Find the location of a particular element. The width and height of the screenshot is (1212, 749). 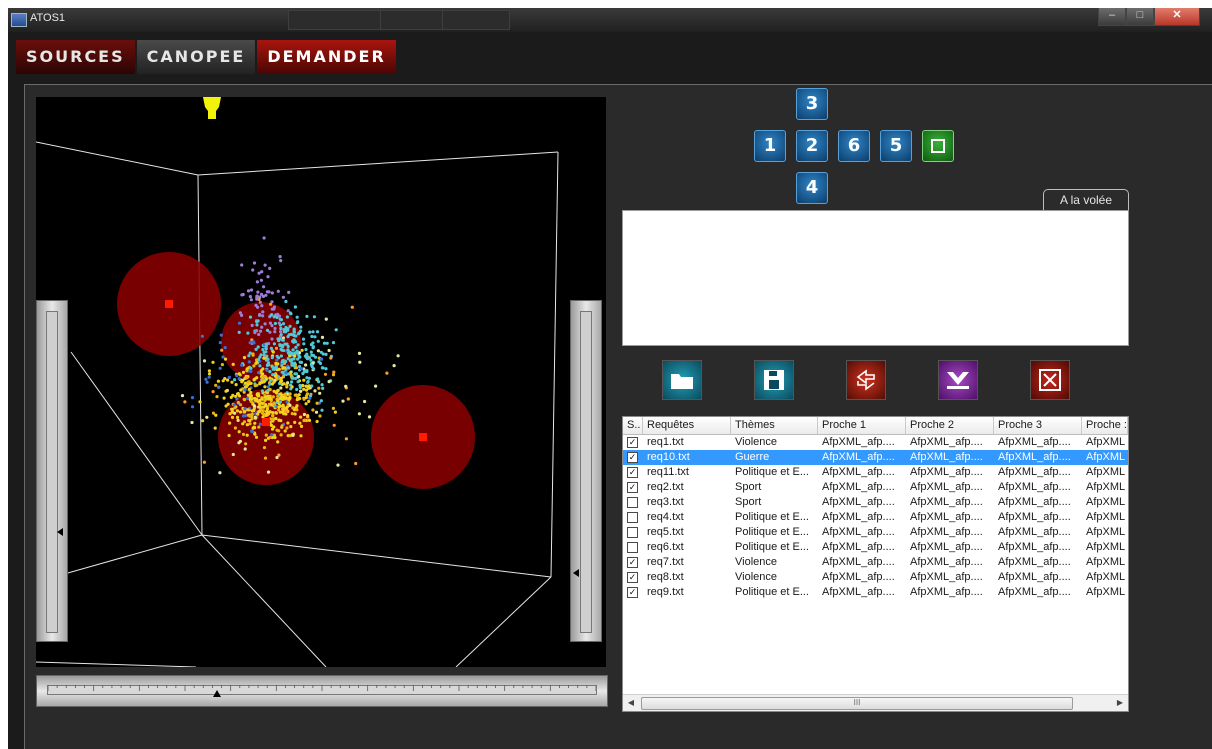

scroll-thumb: III is located at coordinates (857, 703).